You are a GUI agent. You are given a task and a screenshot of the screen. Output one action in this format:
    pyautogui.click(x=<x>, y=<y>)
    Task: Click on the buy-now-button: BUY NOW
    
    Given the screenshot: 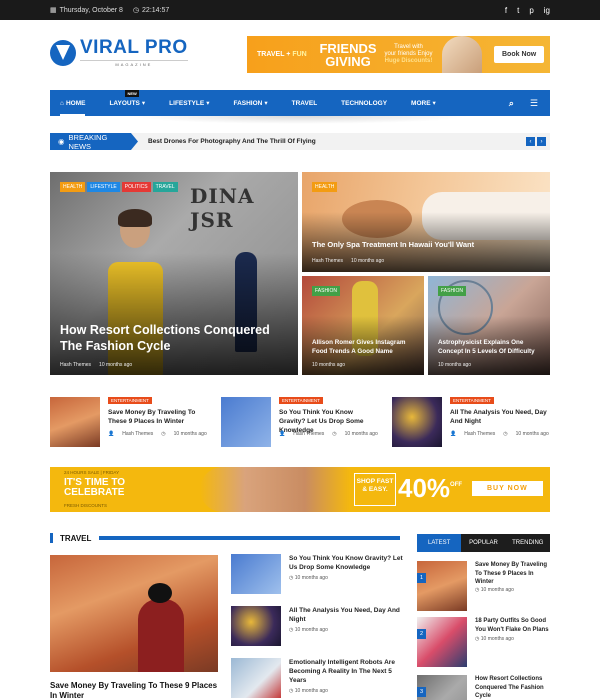 What is the action you would take?
    pyautogui.click(x=507, y=488)
    